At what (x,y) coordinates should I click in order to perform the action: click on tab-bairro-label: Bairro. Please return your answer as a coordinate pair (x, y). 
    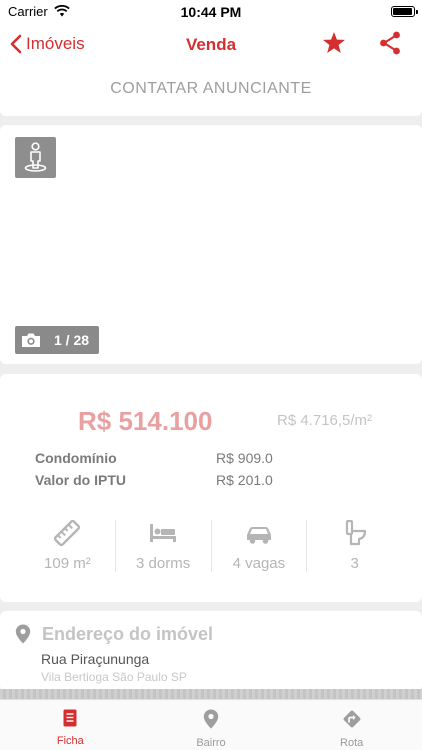
    Looking at the image, I should click on (211, 743).